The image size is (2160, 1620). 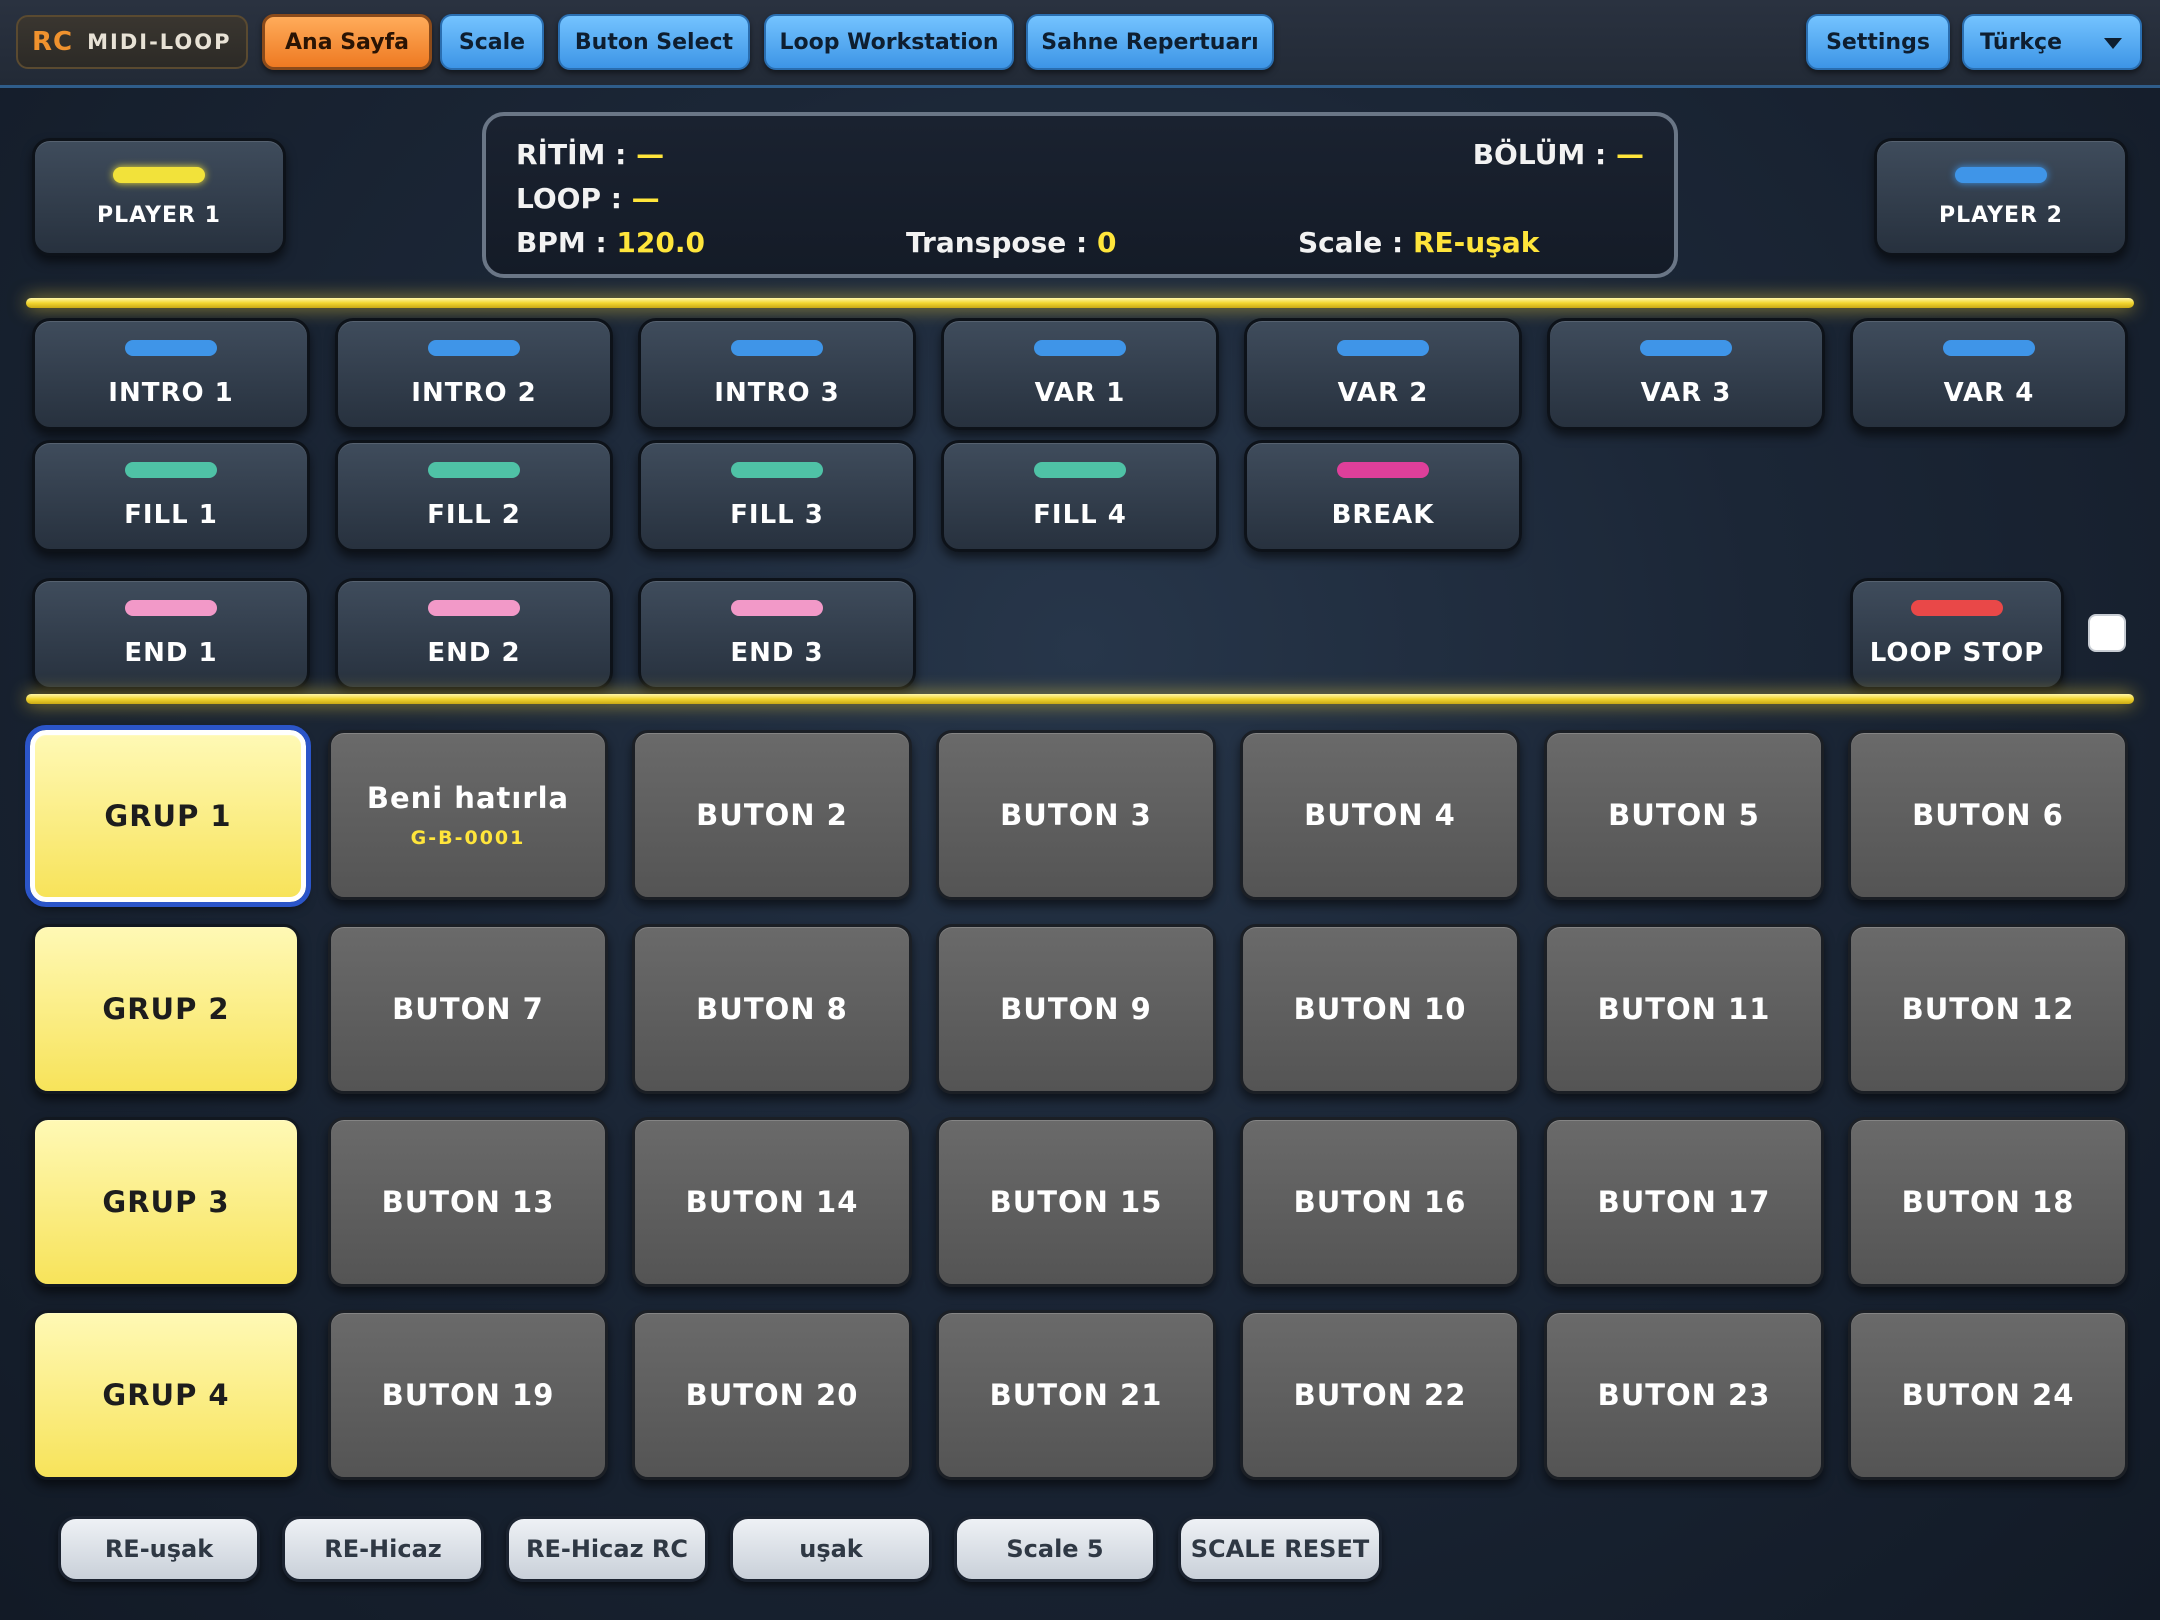 What do you see at coordinates (772, 1009) in the screenshot?
I see `pad-button-8: BUTON 8` at bounding box center [772, 1009].